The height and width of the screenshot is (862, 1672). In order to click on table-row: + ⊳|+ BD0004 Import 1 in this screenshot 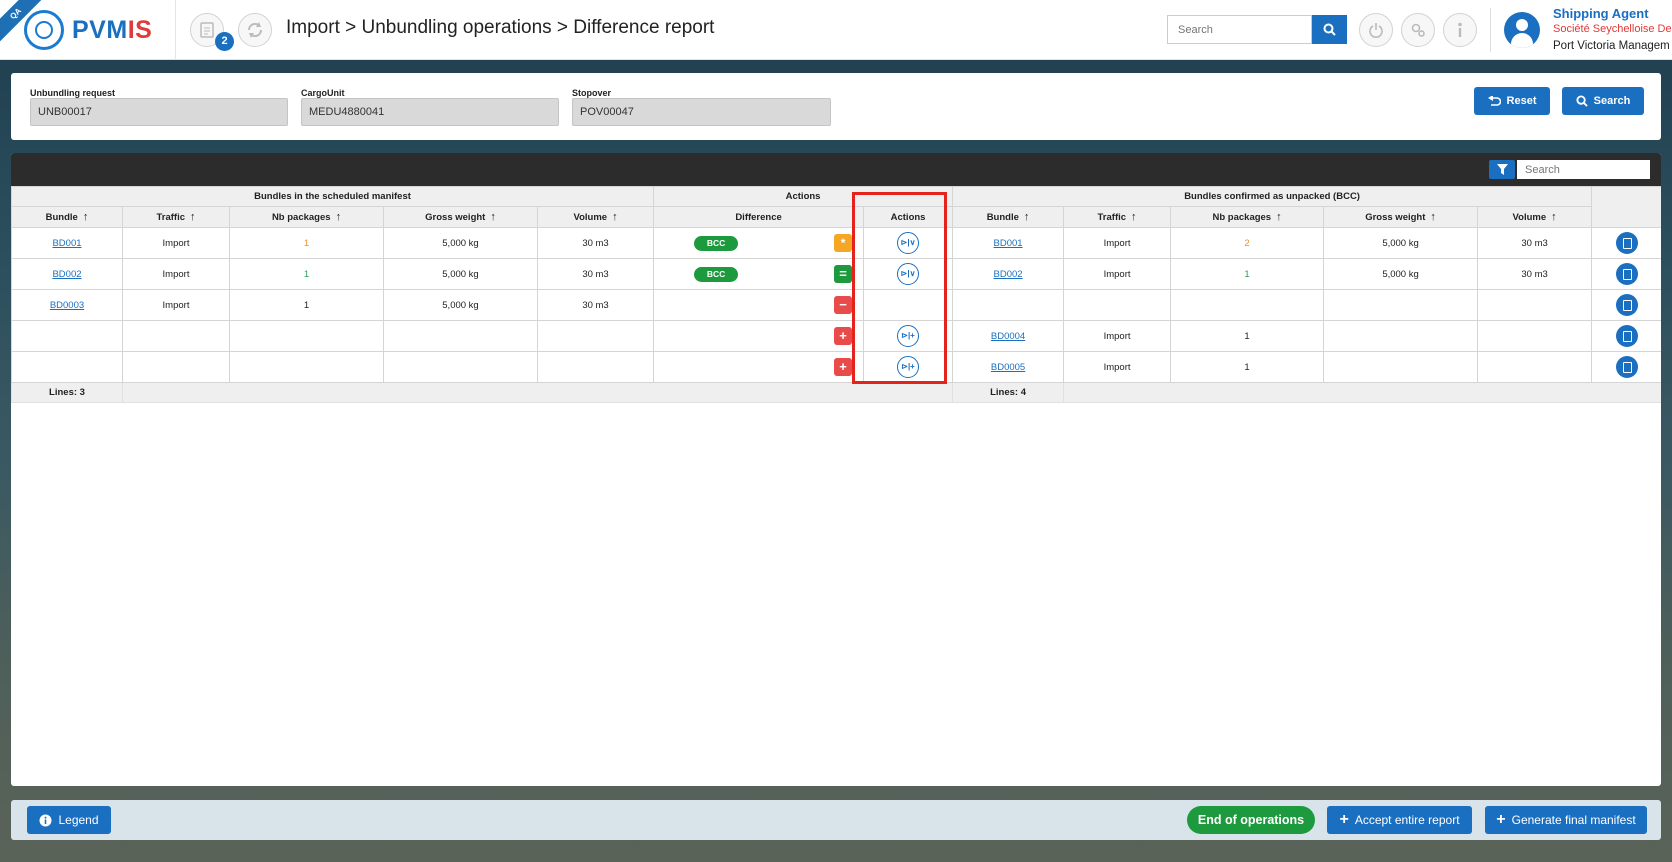, I will do `click(836, 336)`.